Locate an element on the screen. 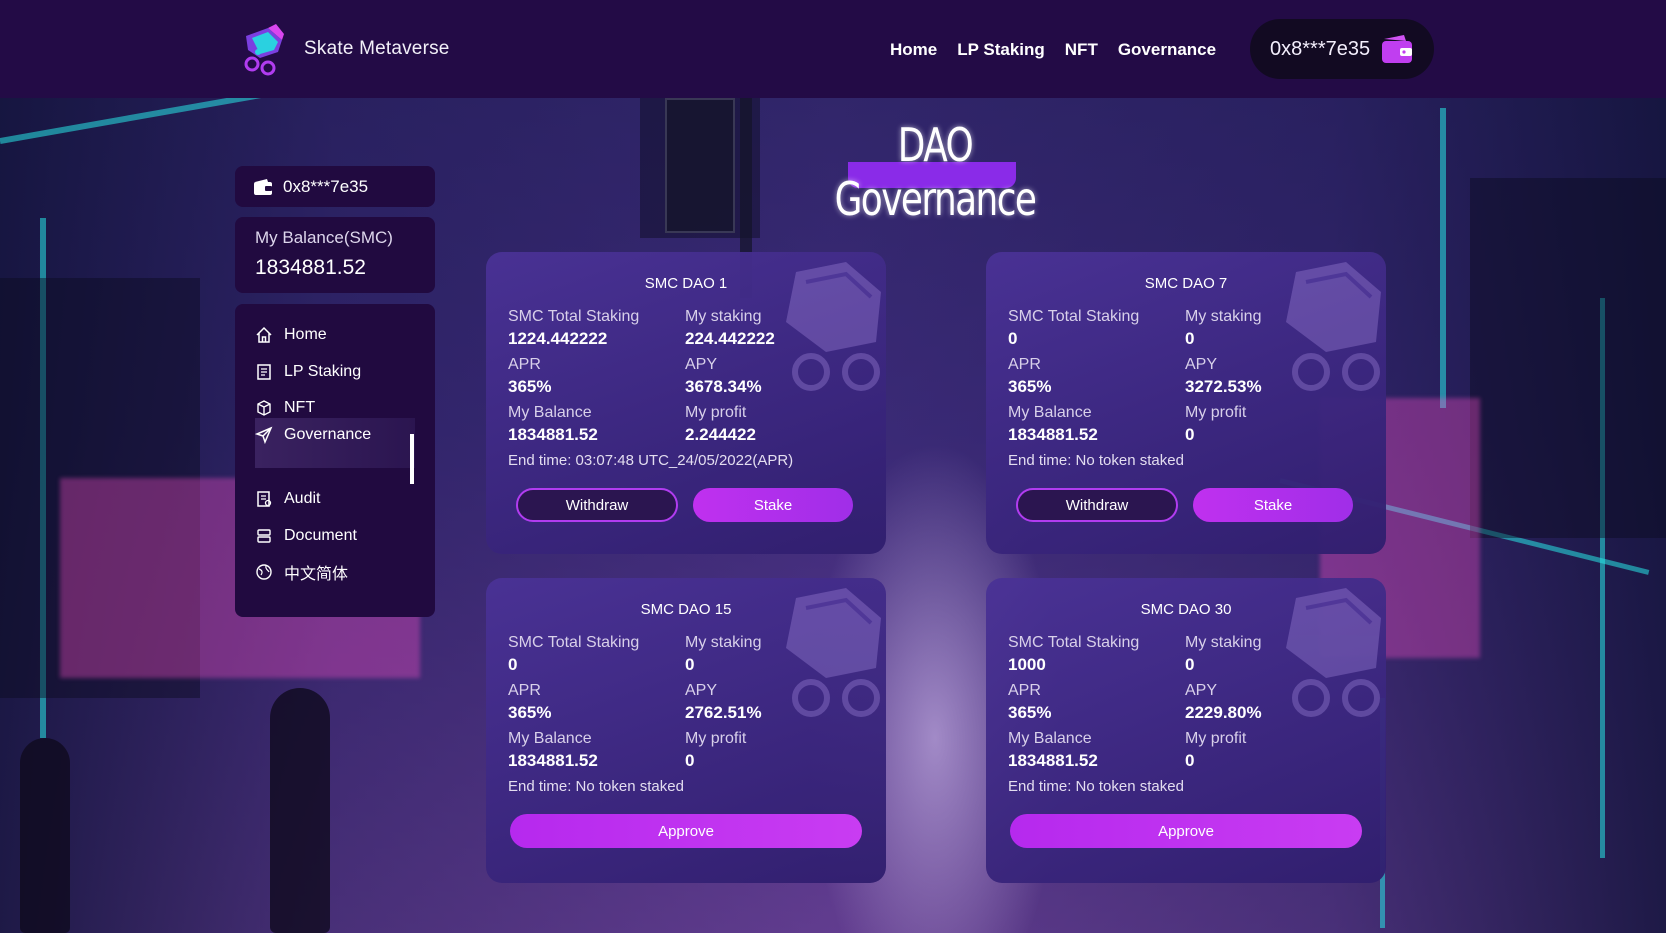  wallet-address: 0x8***7e35 is located at coordinates (1320, 48).